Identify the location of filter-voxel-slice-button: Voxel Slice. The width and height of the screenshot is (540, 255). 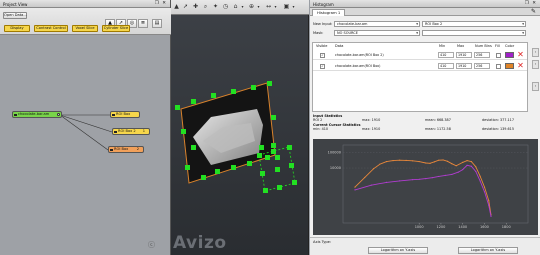
(85, 28).